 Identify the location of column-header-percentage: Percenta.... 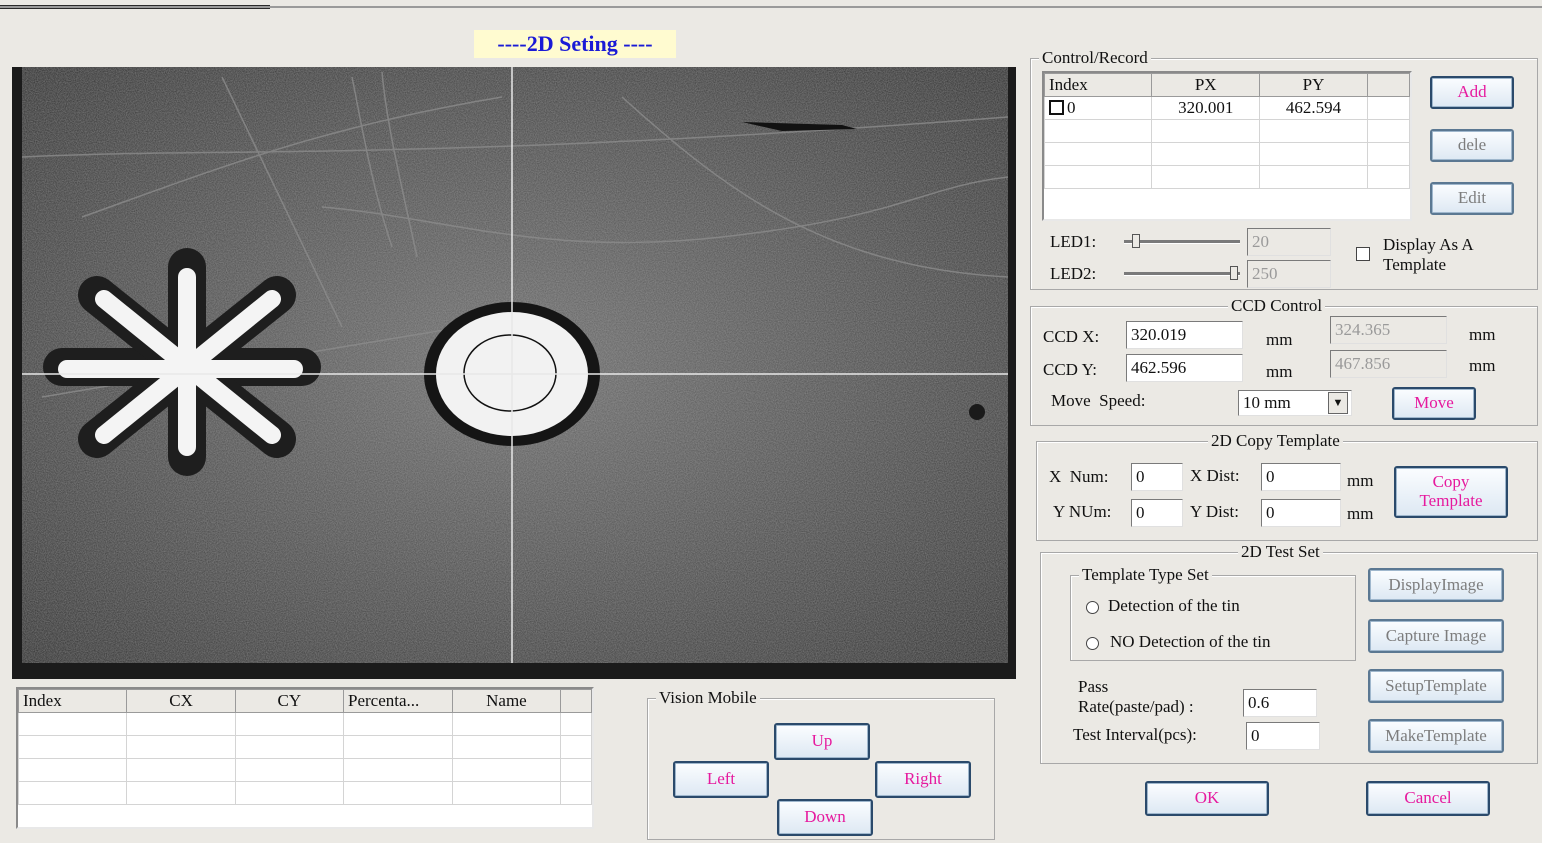
(397, 701).